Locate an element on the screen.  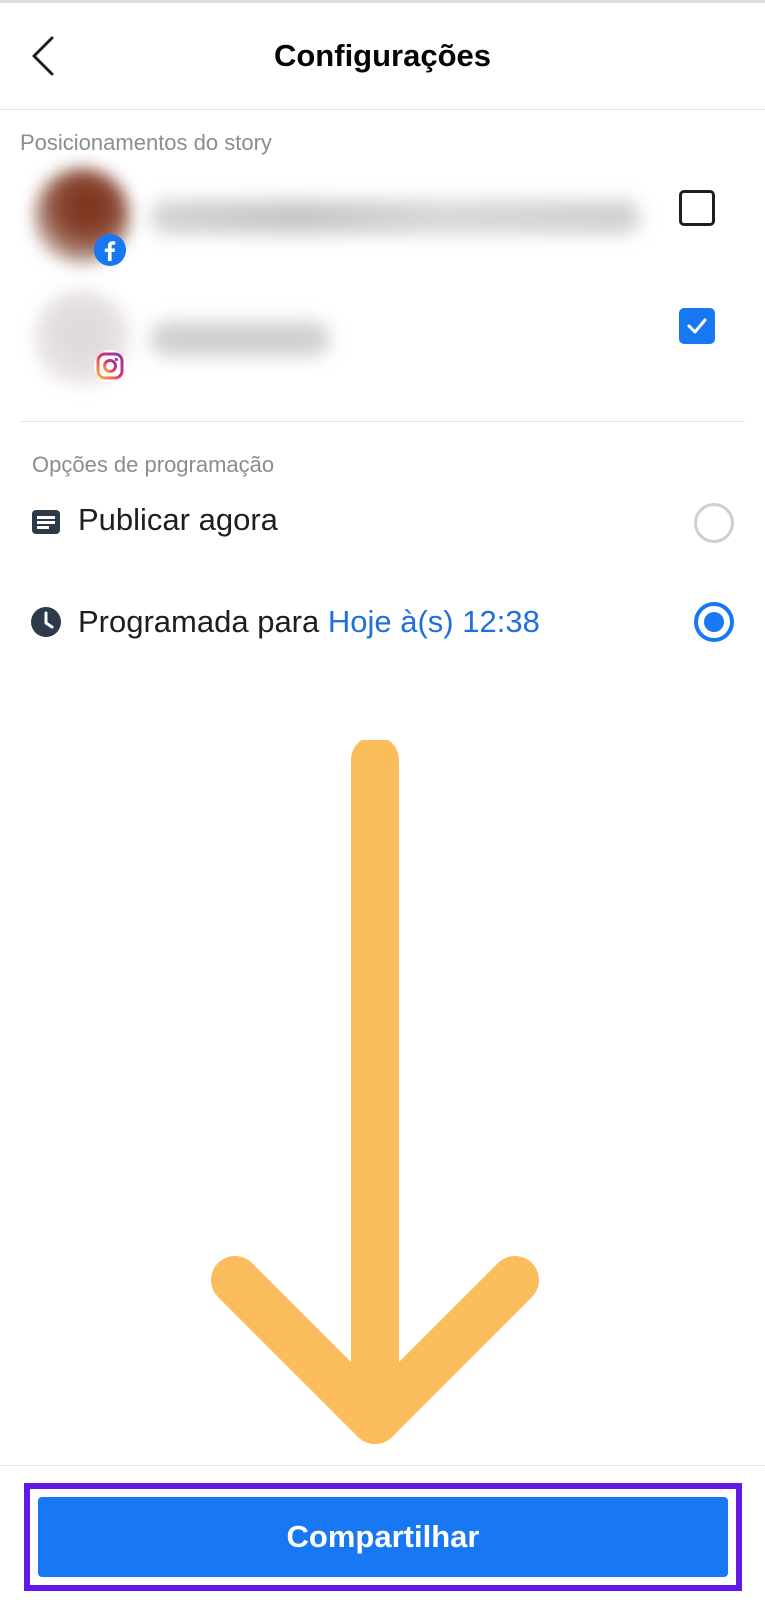
checkbox-facebook is located at coordinates (697, 208).